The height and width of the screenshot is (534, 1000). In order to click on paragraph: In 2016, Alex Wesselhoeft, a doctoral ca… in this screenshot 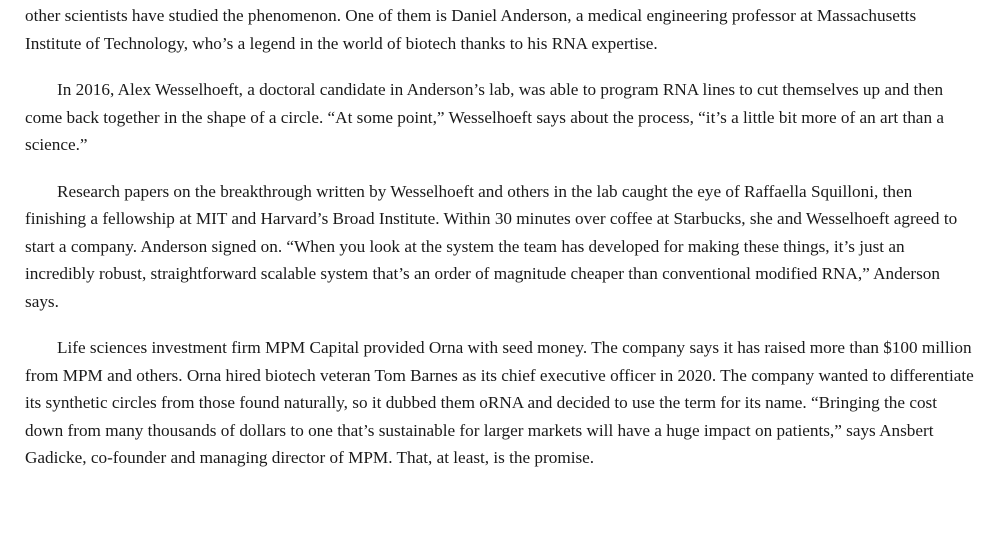, I will do `click(484, 117)`.